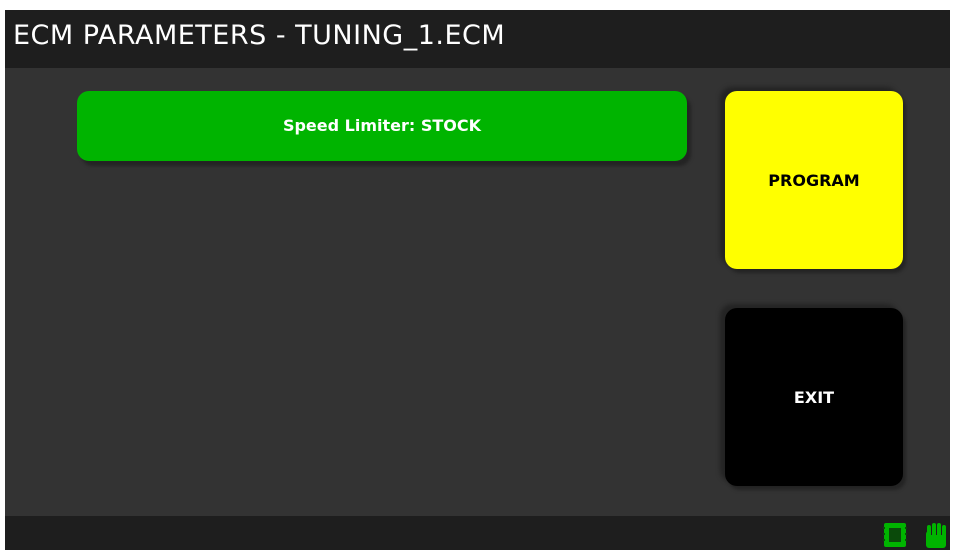 This screenshot has width=955, height=550. What do you see at coordinates (477, 533) in the screenshot?
I see `status-bar` at bounding box center [477, 533].